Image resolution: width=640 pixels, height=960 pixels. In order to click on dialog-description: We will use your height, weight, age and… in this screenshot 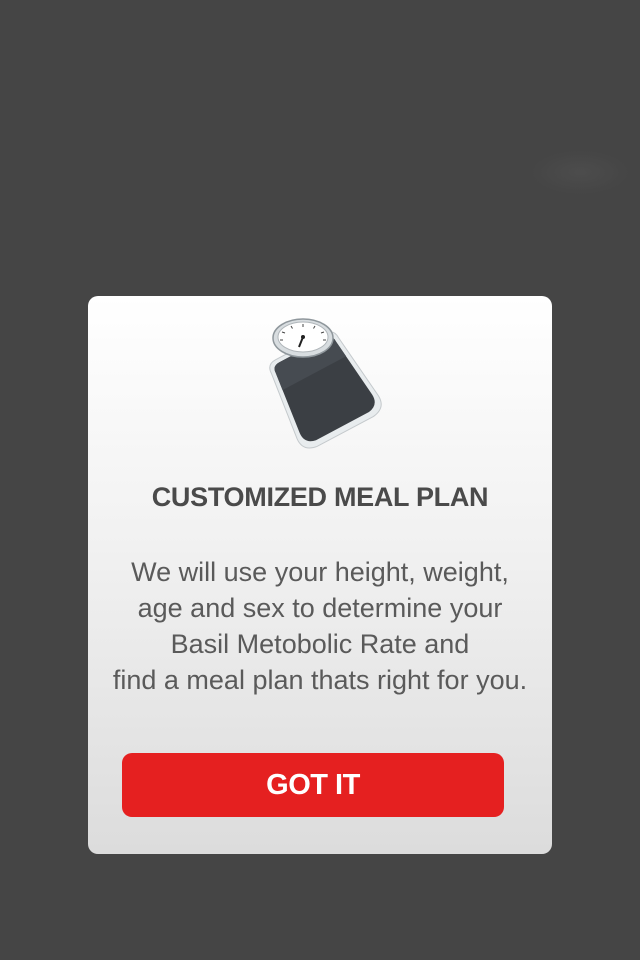, I will do `click(320, 626)`.